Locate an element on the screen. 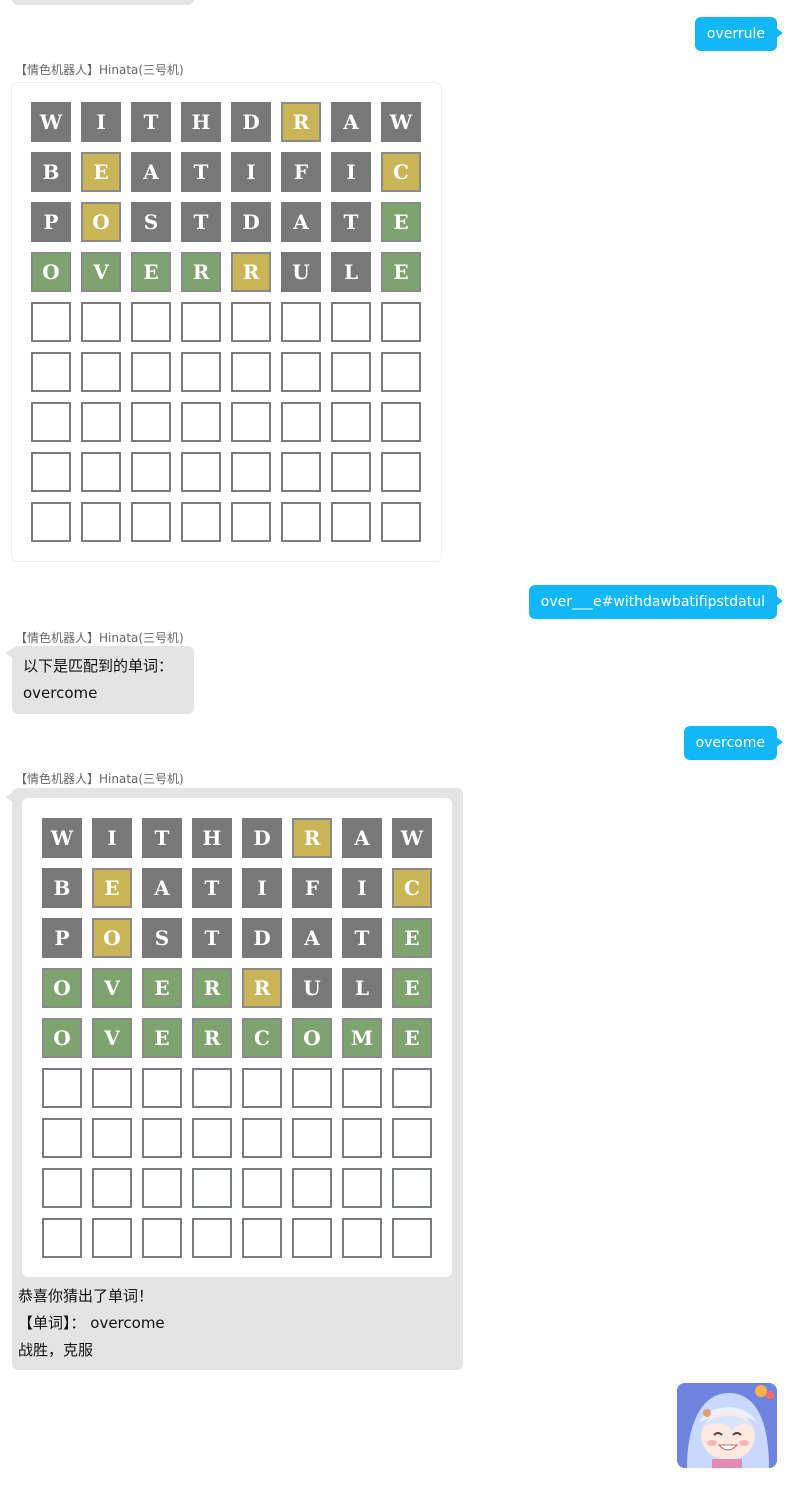 This screenshot has height=1497, width=788. user-avatar is located at coordinates (727, 1425).